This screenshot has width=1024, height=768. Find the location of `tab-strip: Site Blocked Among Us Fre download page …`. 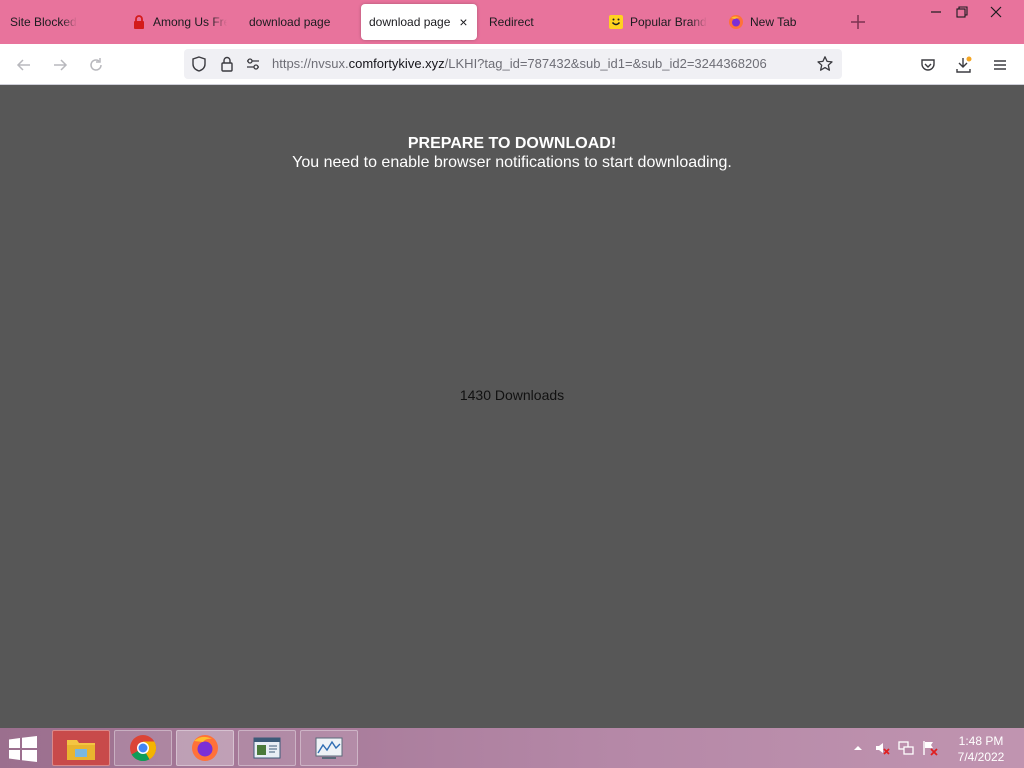

tab-strip: Site Blocked Among Us Fre download page … is located at coordinates (512, 22).